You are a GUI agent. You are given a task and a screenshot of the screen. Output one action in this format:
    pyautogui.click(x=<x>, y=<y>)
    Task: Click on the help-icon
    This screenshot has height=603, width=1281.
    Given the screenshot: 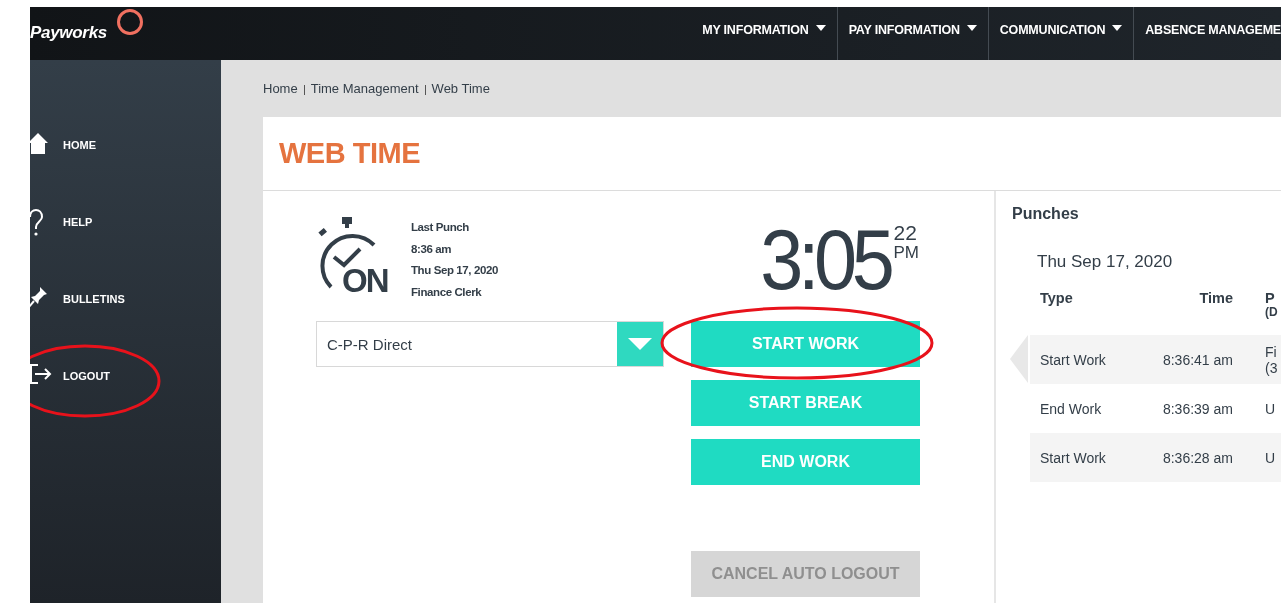 What is the action you would take?
    pyautogui.click(x=37, y=223)
    